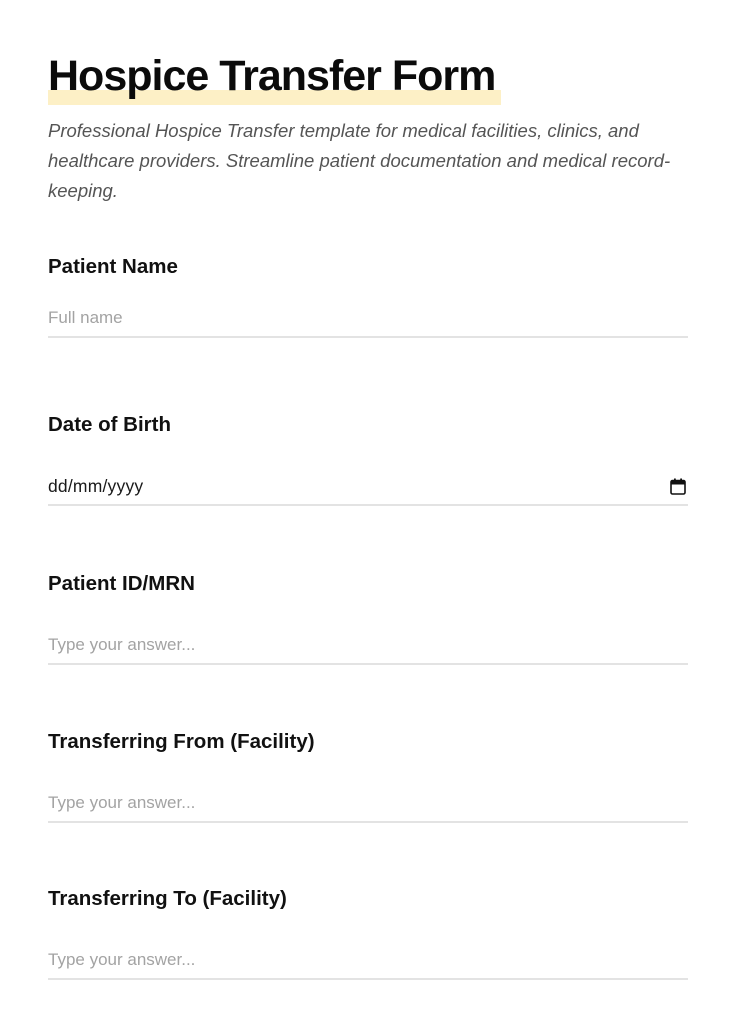  I want to click on calendar-icon, so click(678, 486).